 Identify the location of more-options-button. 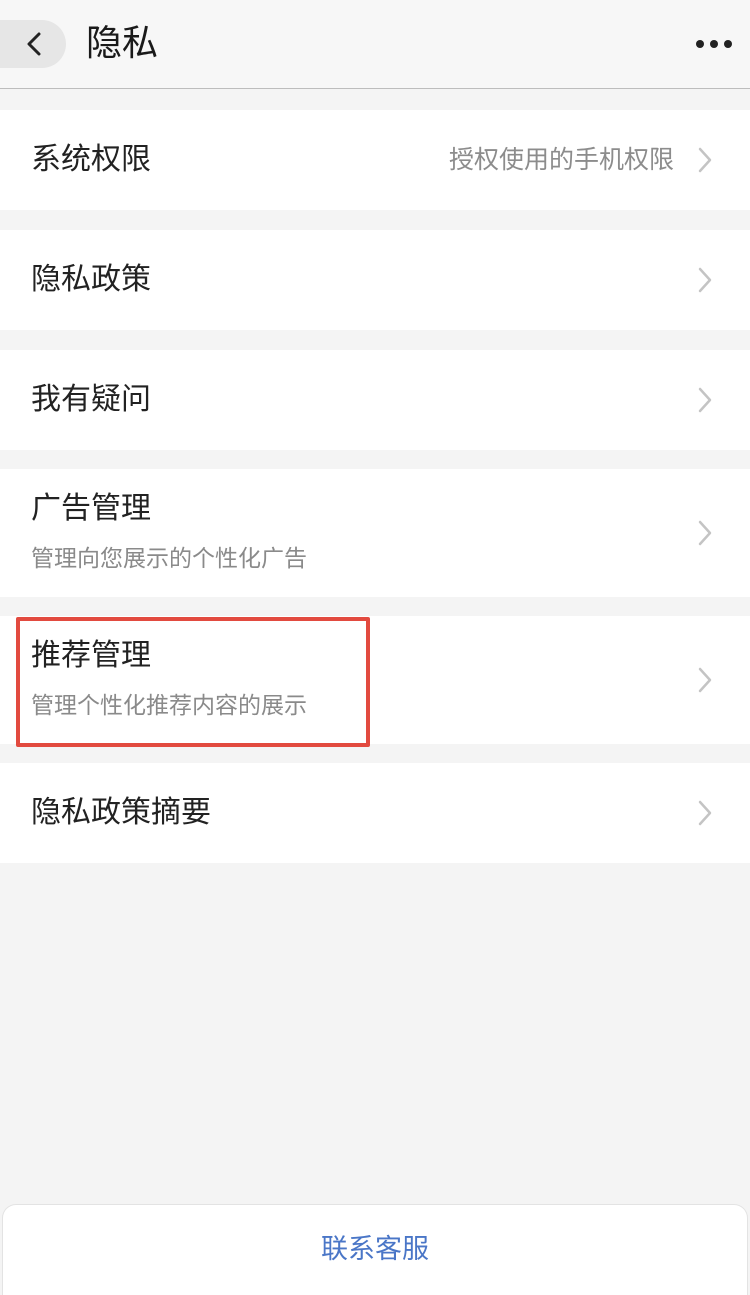
(714, 44).